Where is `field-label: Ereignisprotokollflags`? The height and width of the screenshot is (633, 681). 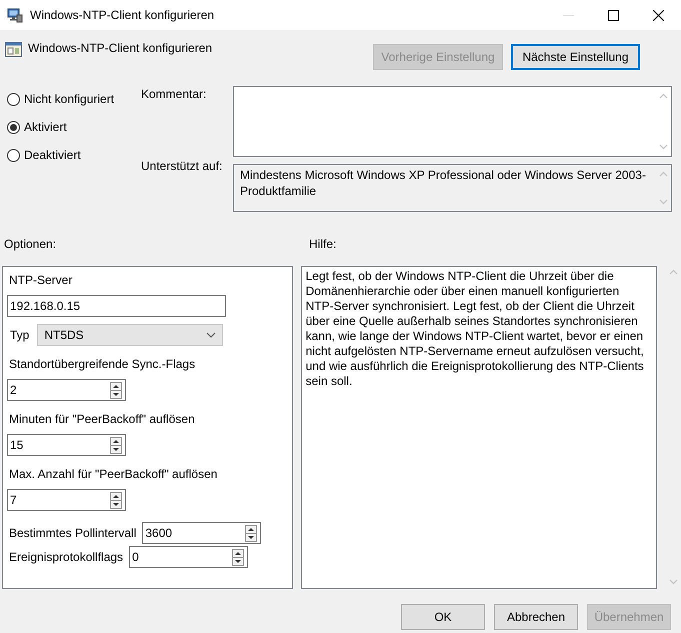 field-label: Ereignisprotokollflags is located at coordinates (66, 557).